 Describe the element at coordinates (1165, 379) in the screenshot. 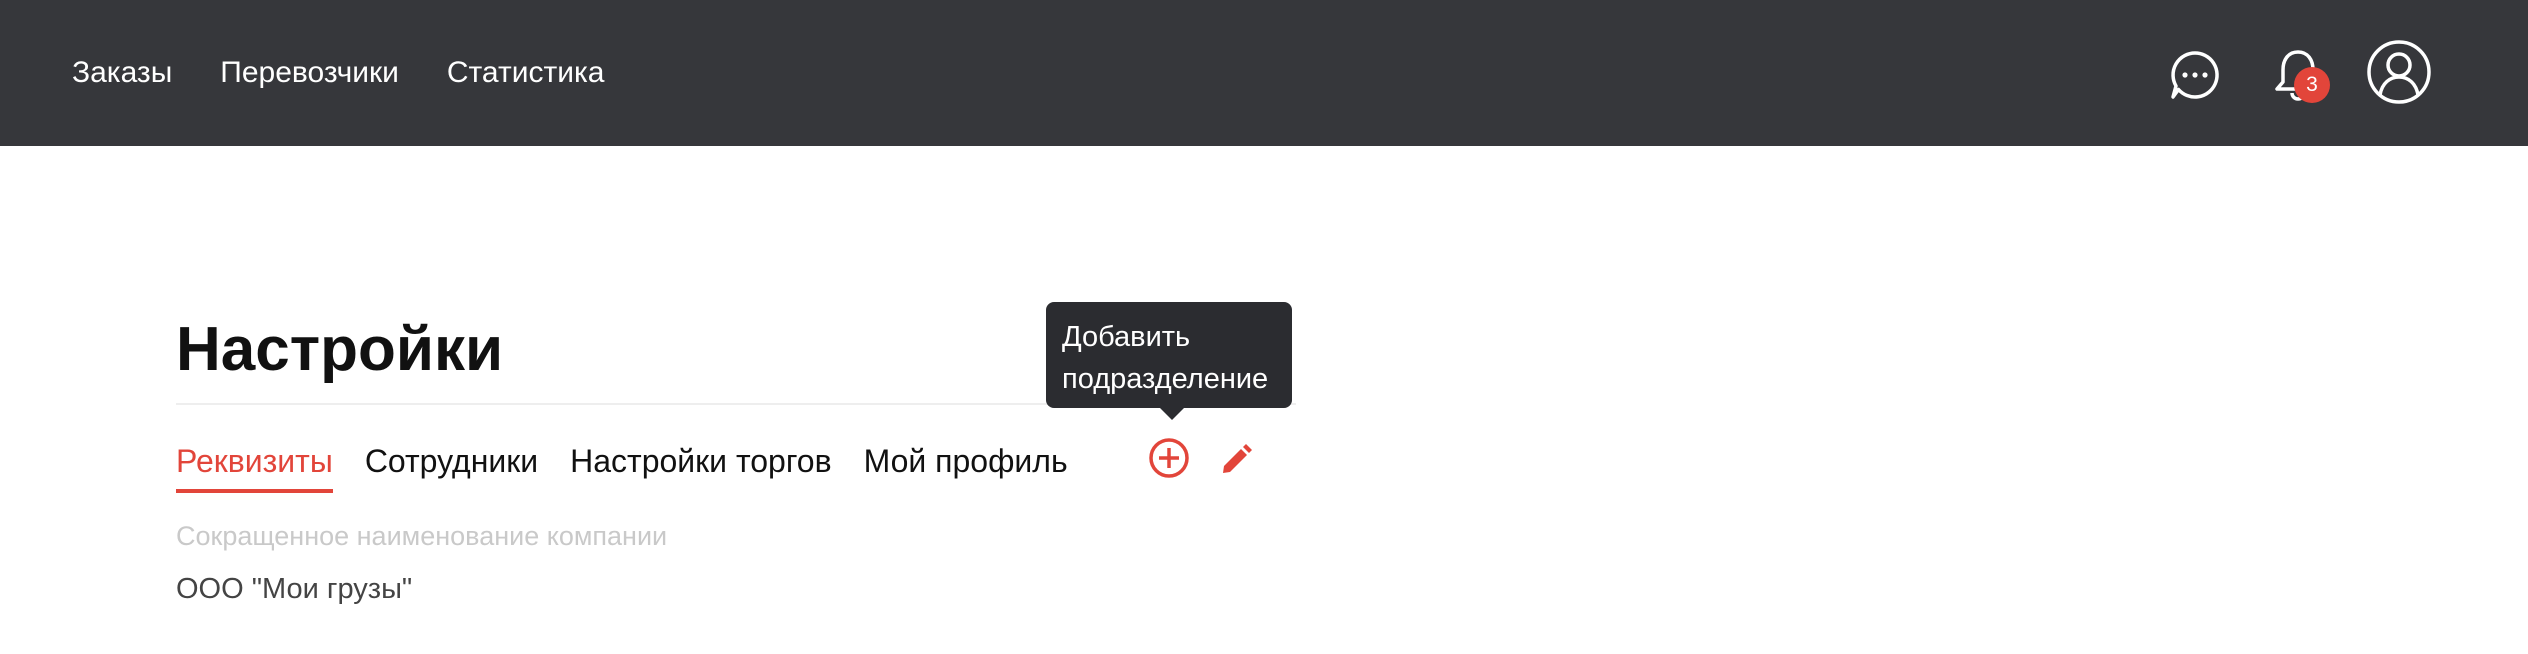

I see `tooltip-line-2: подразделение` at that location.